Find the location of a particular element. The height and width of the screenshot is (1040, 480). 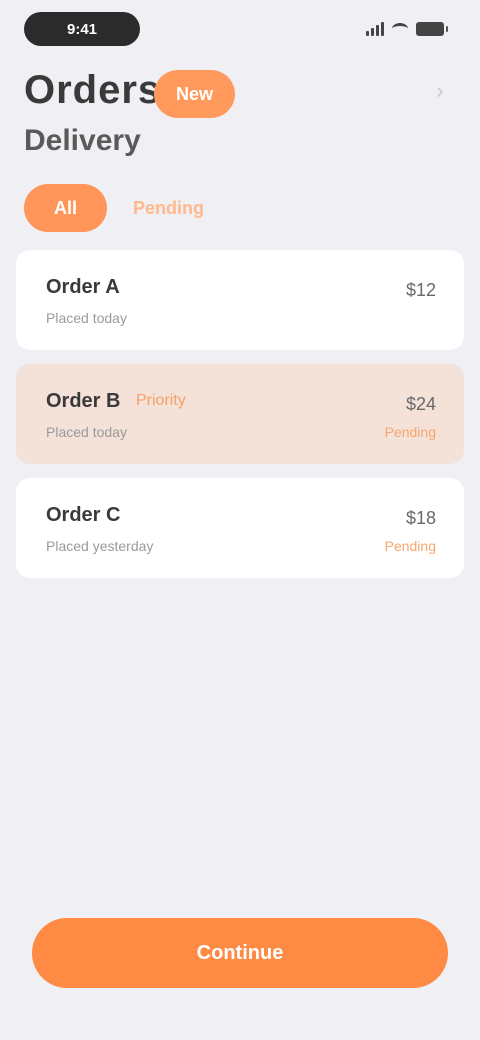

list-item: Order C Placed yesterday $18 Pending is located at coordinates (240, 528).